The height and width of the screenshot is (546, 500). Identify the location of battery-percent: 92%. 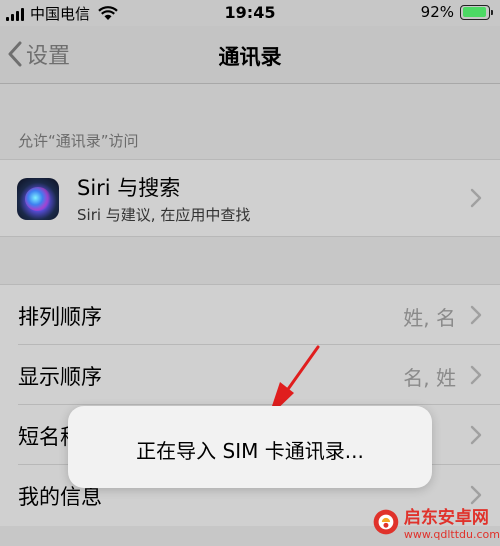
(437, 12).